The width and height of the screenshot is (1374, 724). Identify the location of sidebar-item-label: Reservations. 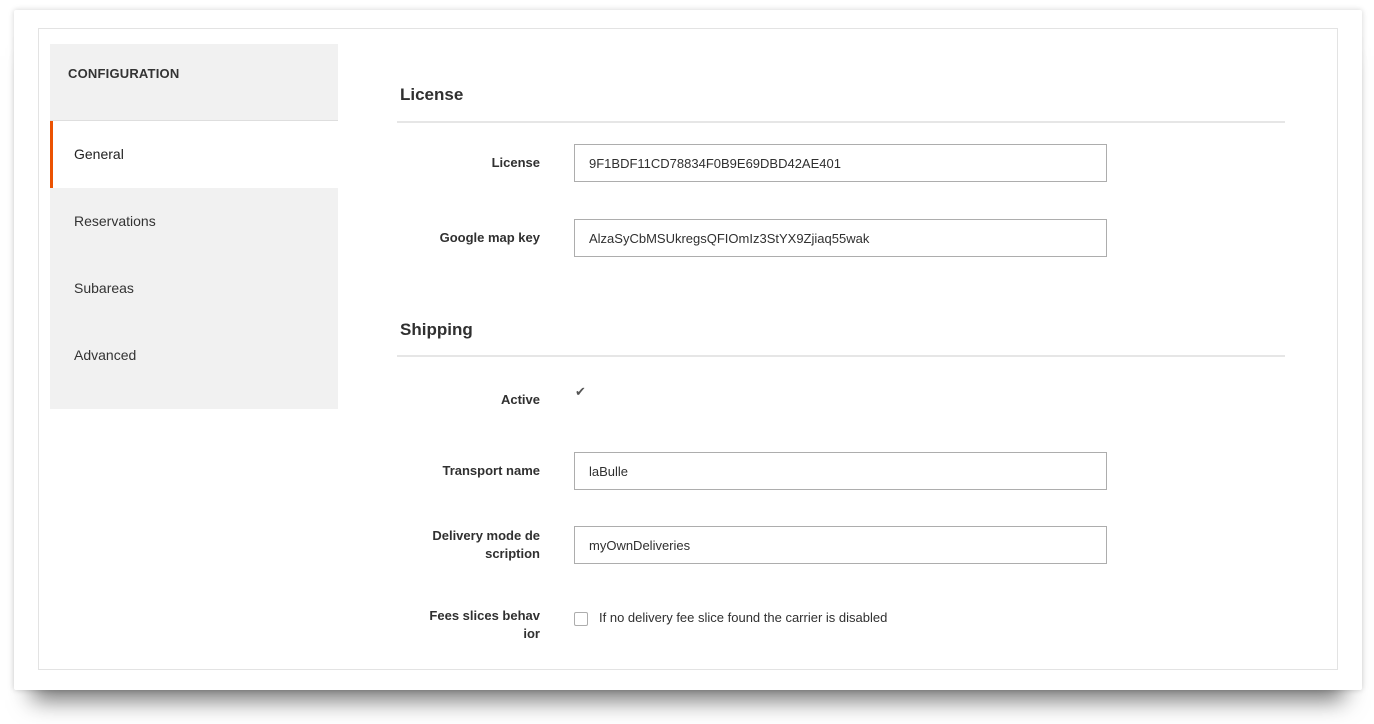
(115, 221).